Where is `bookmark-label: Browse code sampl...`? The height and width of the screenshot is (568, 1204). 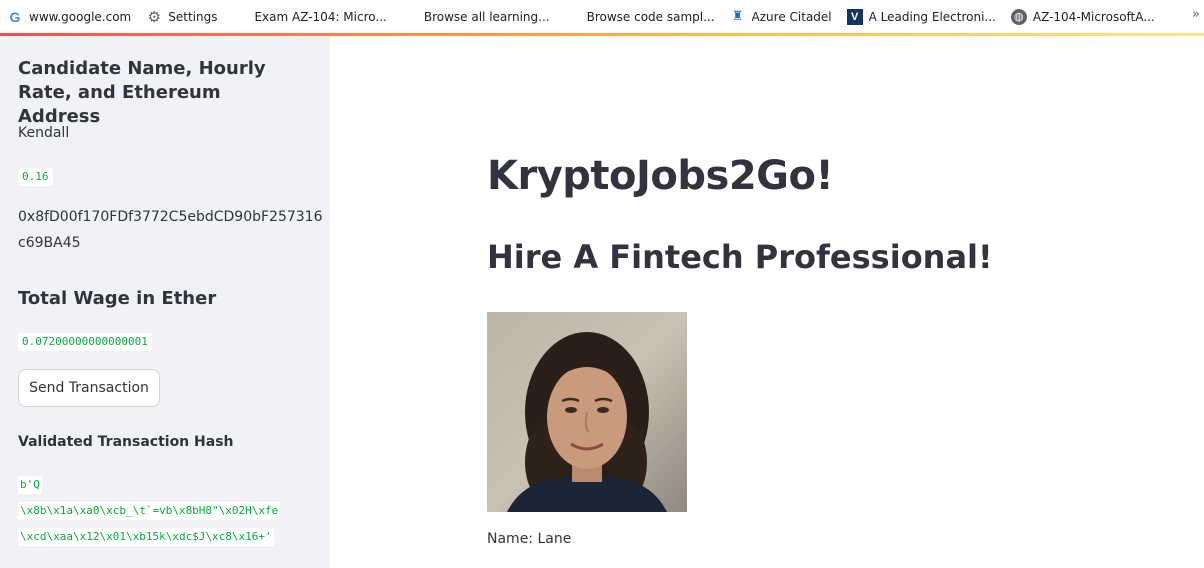 bookmark-label: Browse code sampl... is located at coordinates (650, 16).